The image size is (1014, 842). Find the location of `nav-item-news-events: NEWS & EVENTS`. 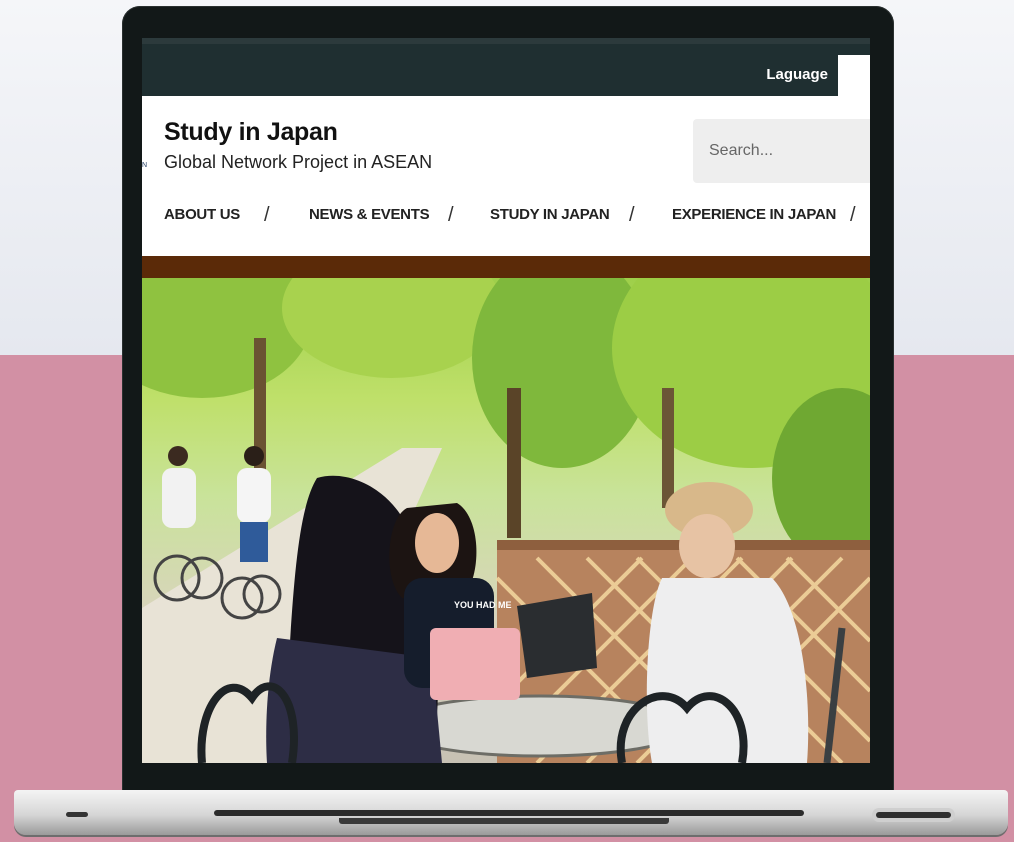

nav-item-news-events: NEWS & EVENTS is located at coordinates (369, 214).